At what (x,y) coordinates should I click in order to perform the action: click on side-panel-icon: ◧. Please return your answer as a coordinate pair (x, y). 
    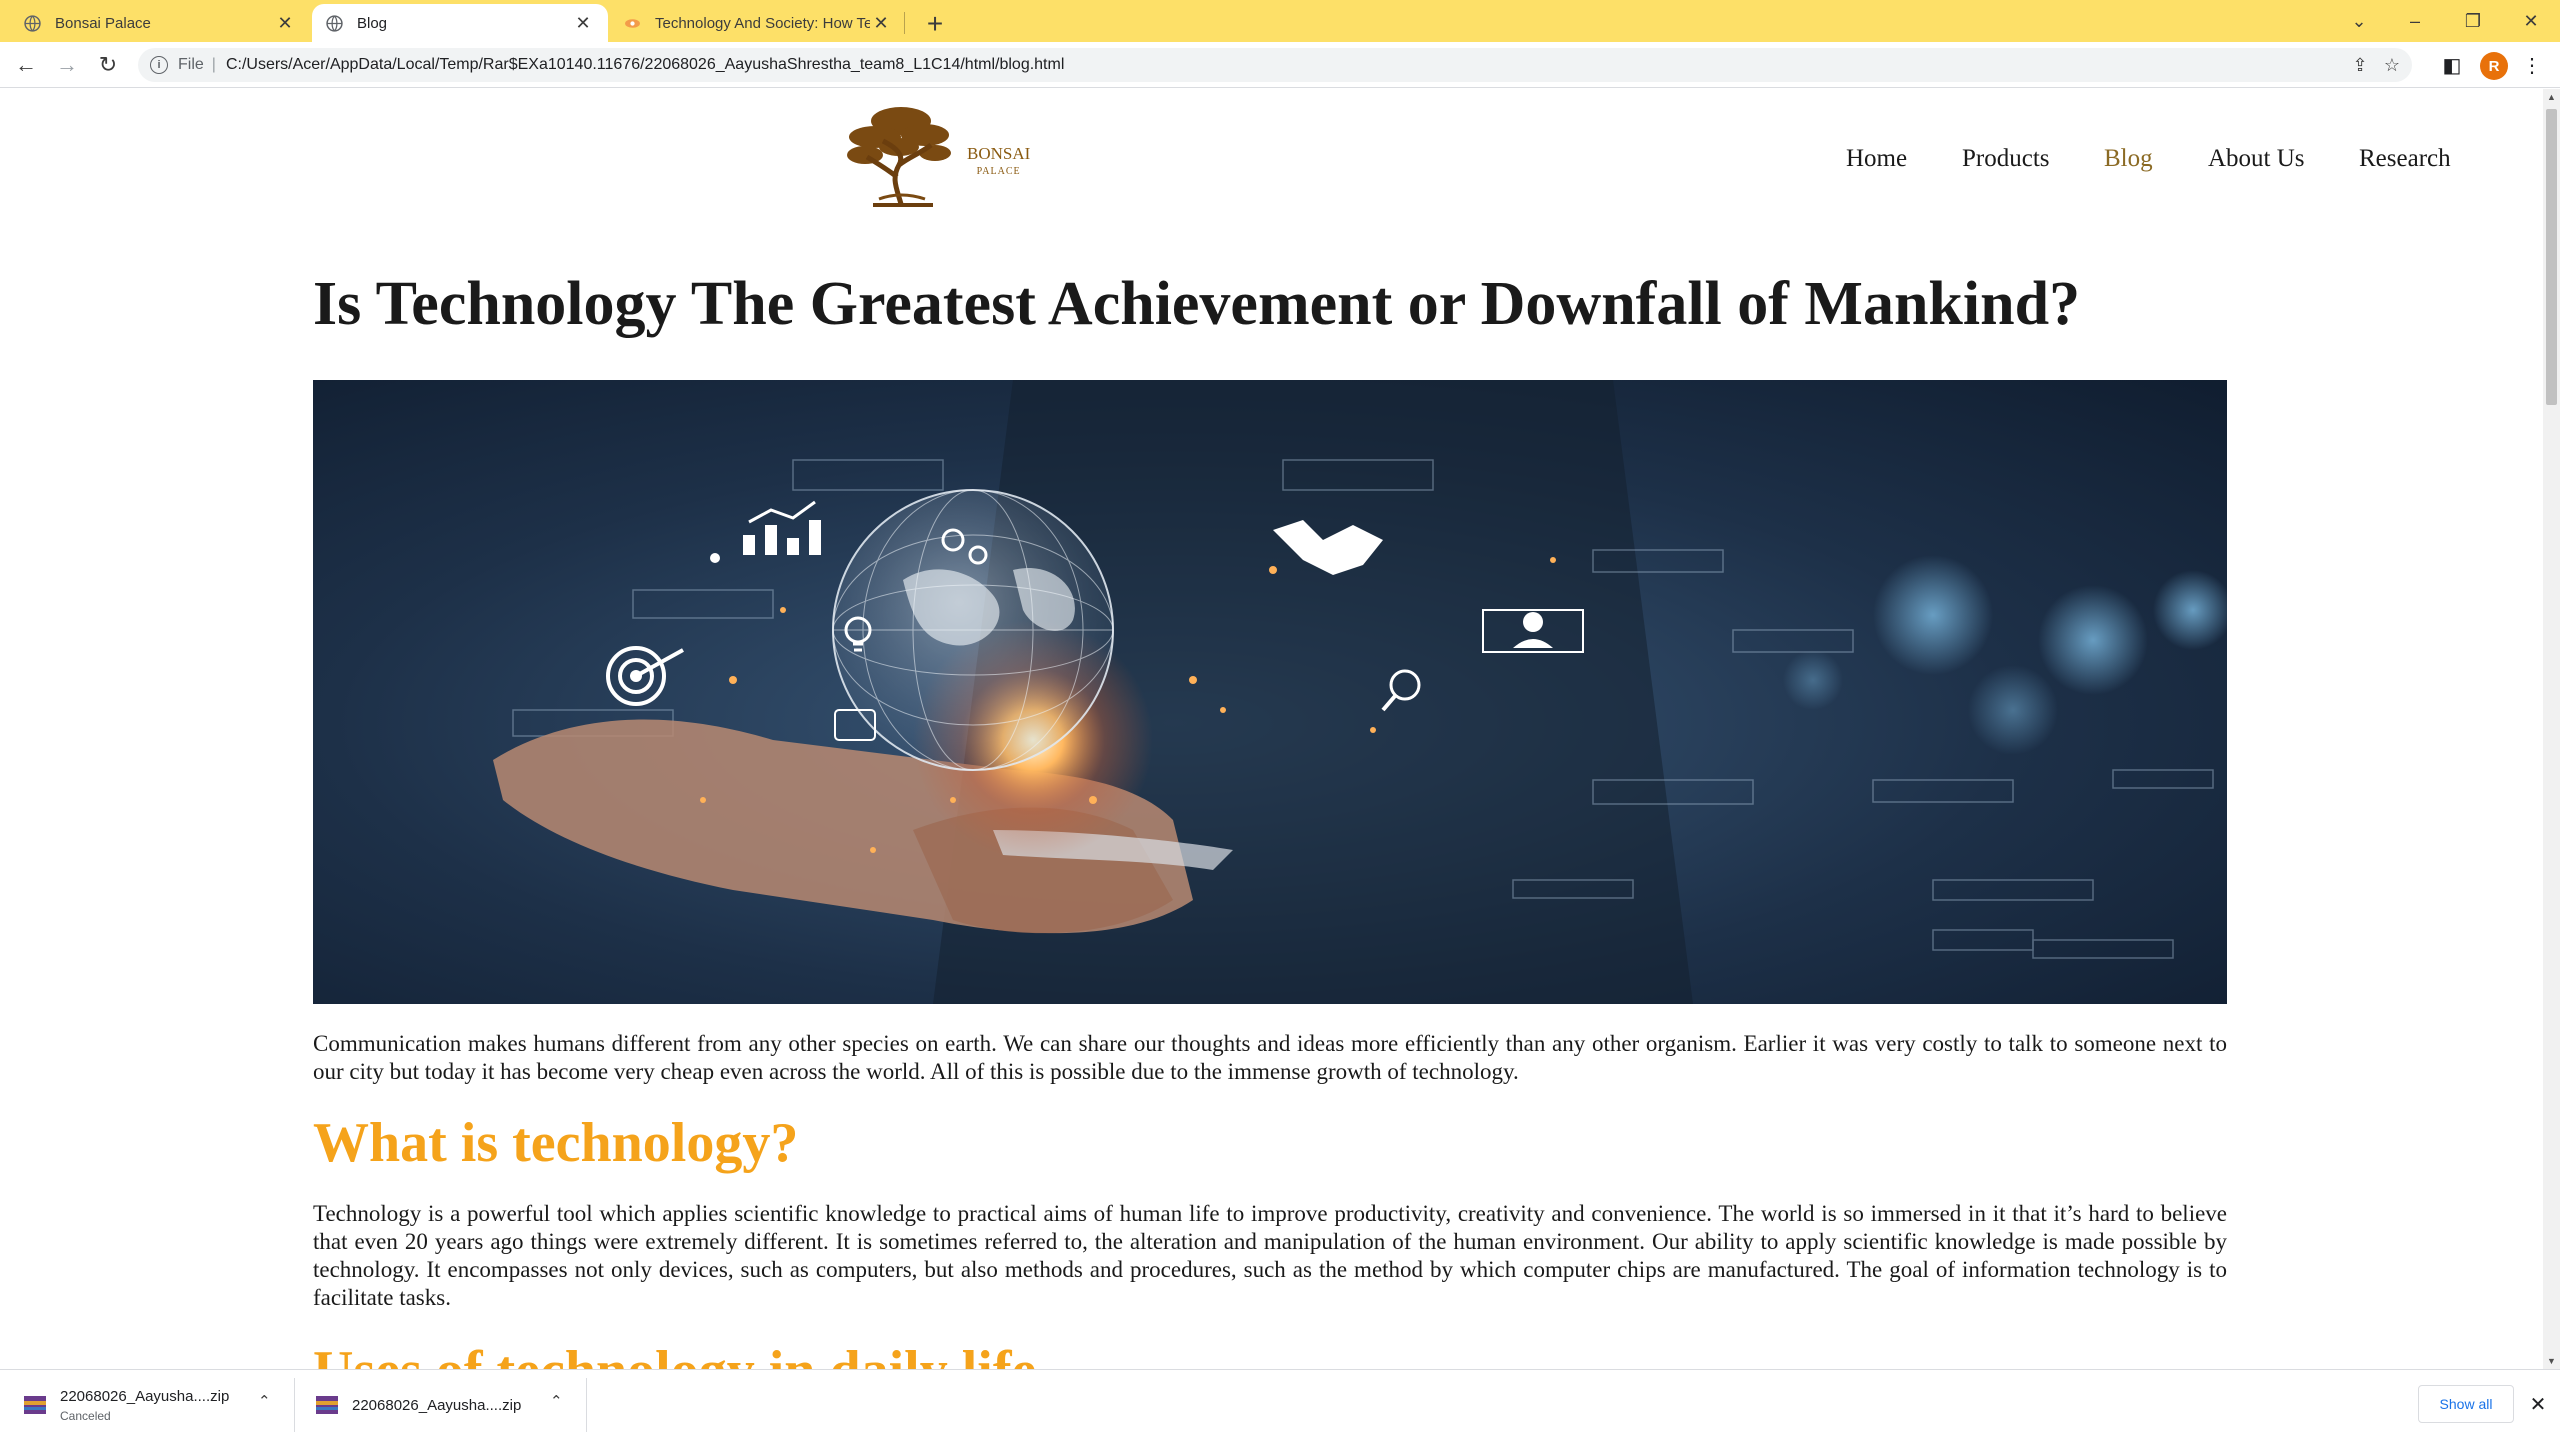
    Looking at the image, I should click on (2452, 65).